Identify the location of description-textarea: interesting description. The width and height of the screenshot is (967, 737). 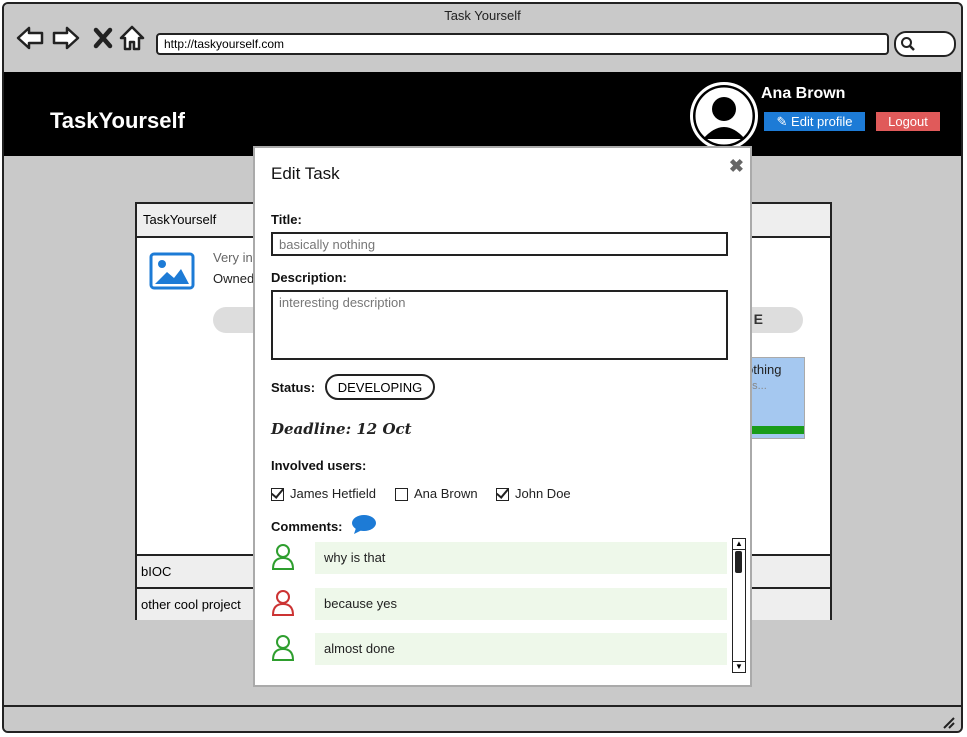
(499, 325).